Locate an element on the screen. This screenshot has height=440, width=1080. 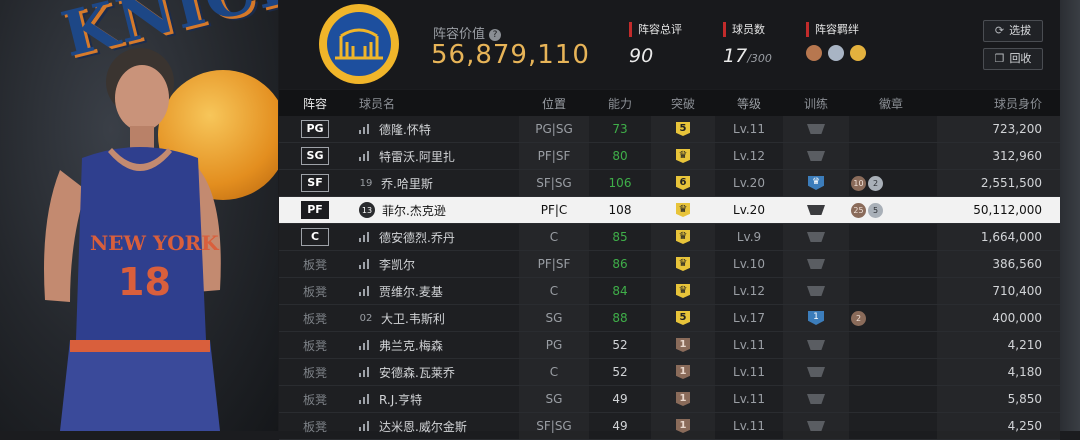
col-value: 球员身价 is located at coordinates (998, 103).